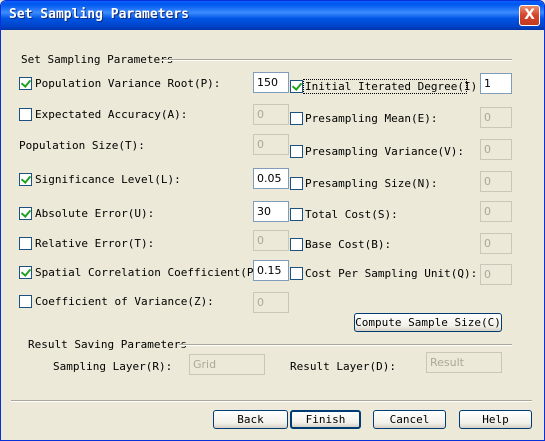 The width and height of the screenshot is (545, 441). What do you see at coordinates (95, 243) in the screenshot?
I see `relative-error-label: Relative Error(T):` at bounding box center [95, 243].